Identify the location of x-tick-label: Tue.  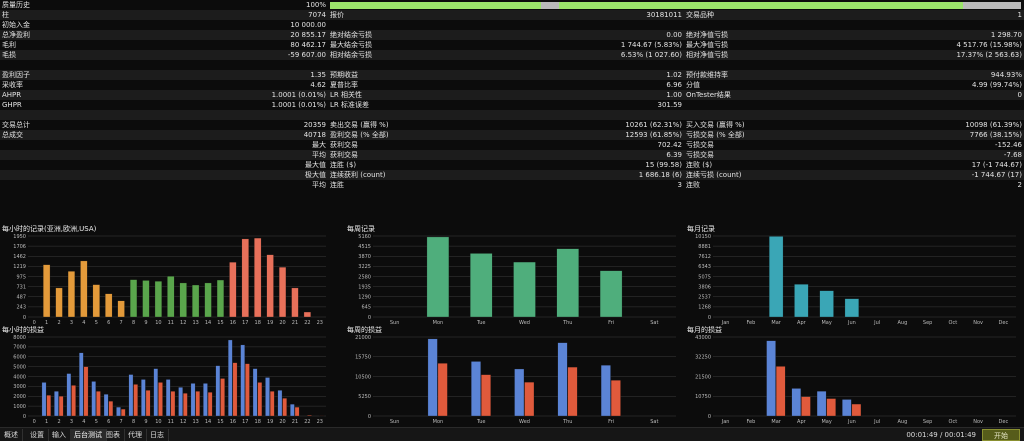
(481, 422).